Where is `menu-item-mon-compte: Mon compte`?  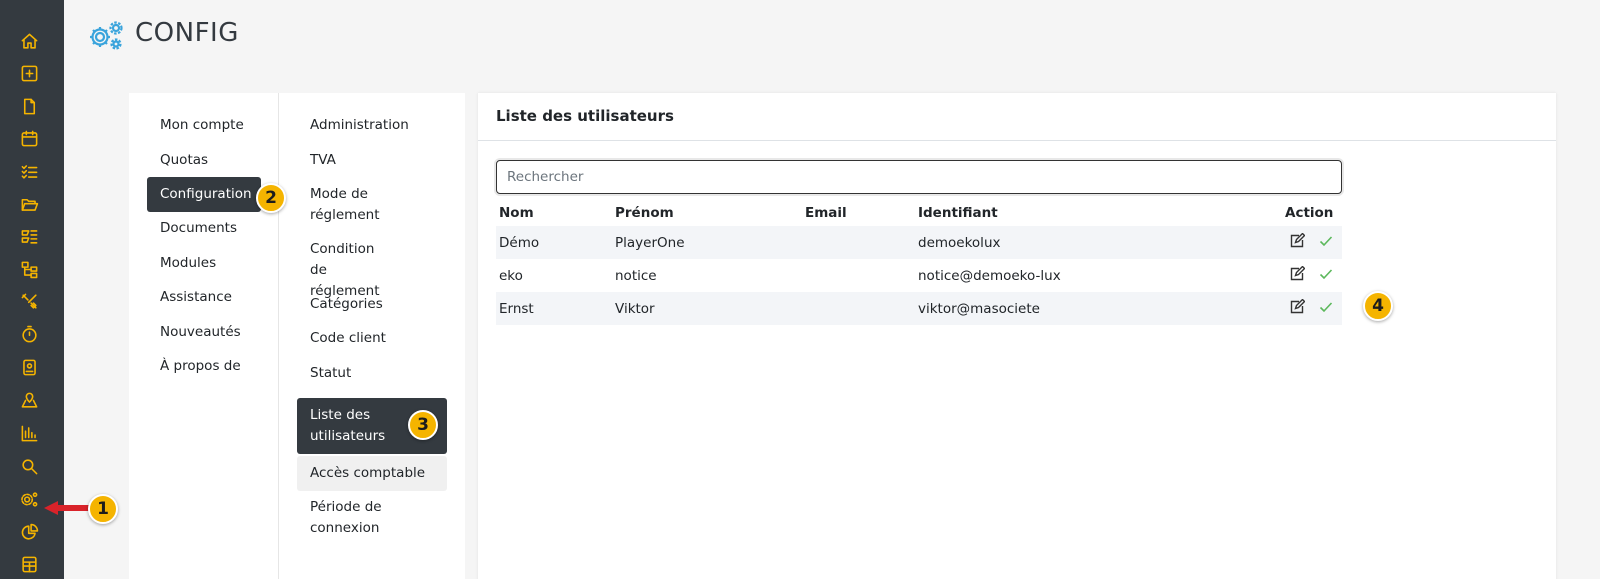
menu-item-mon-compte: Mon compte is located at coordinates (204, 125).